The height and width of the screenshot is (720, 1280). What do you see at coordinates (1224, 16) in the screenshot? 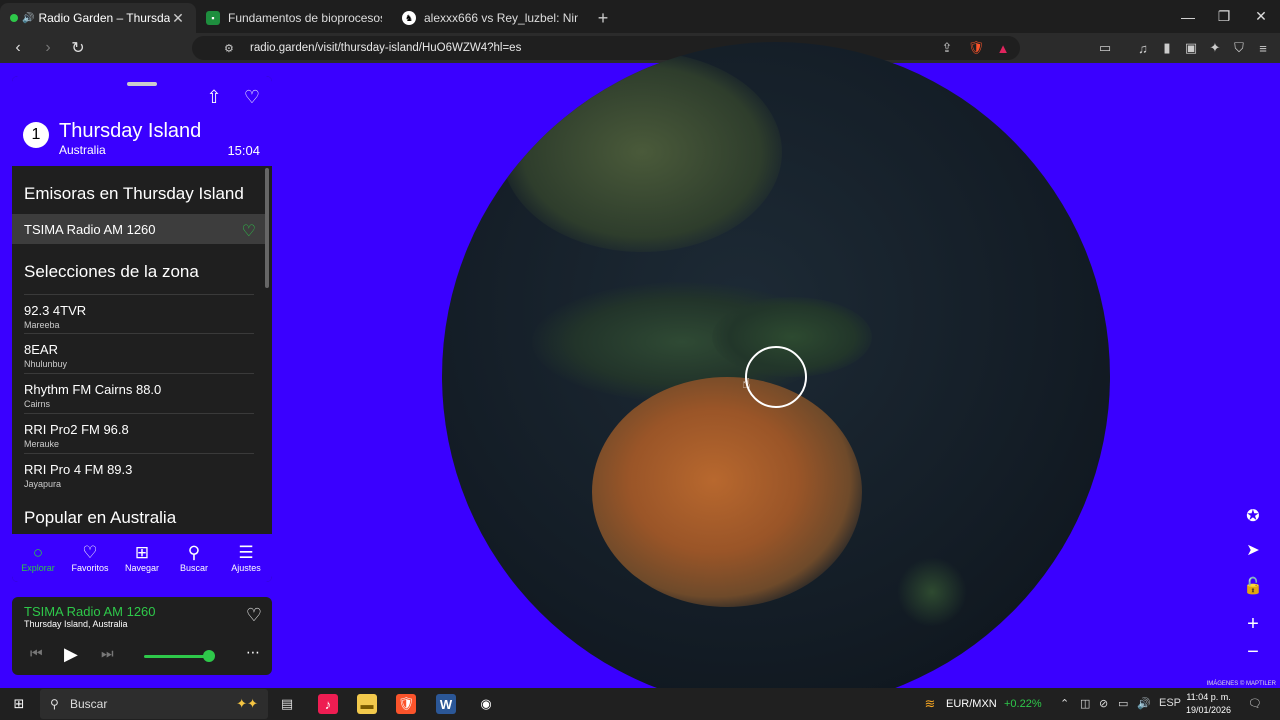
I see `maximize-icon: ❐` at bounding box center [1224, 16].